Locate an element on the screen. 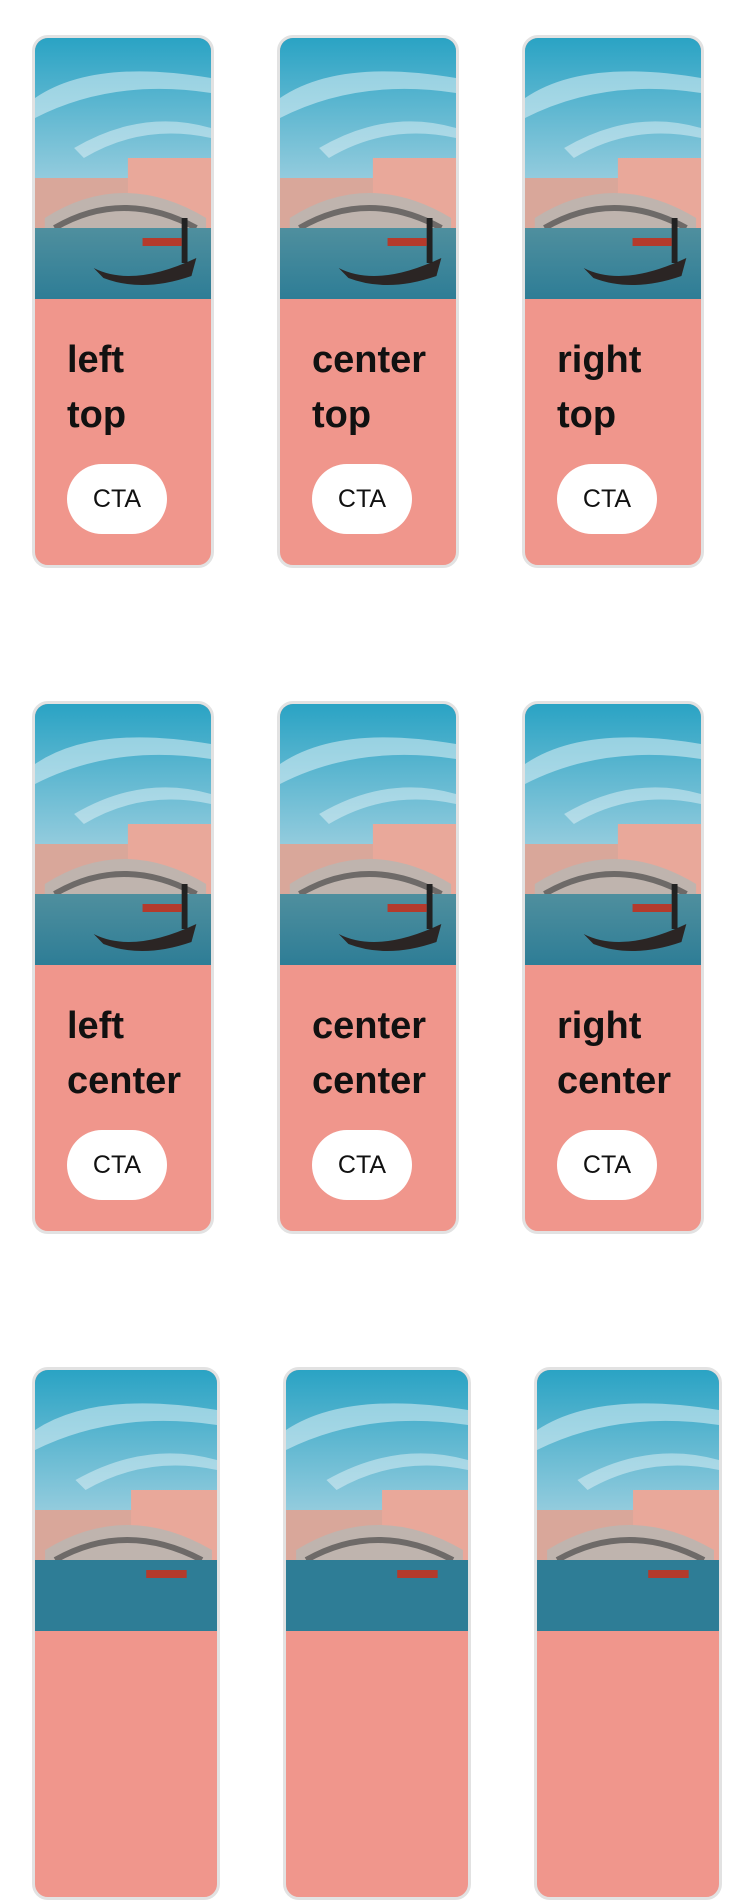 The image size is (750, 1900). card-body: right top CTA is located at coordinates (613, 432).